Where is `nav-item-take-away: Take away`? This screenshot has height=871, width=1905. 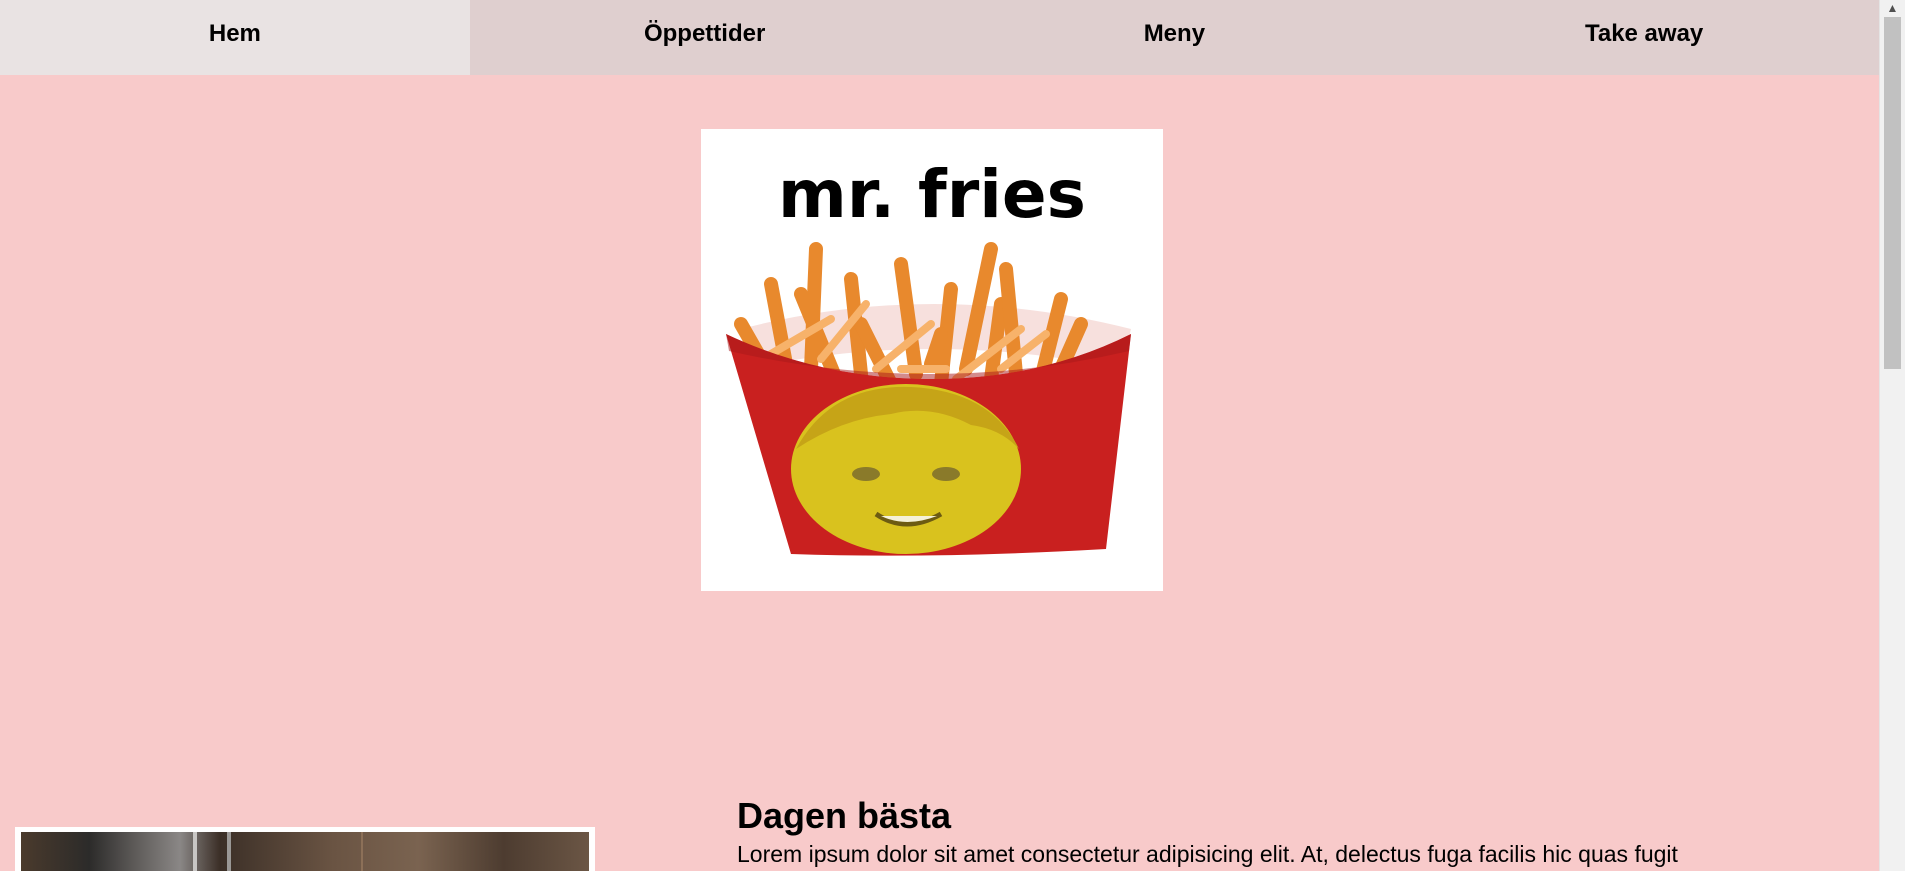 nav-item-take-away: Take away is located at coordinates (1644, 37).